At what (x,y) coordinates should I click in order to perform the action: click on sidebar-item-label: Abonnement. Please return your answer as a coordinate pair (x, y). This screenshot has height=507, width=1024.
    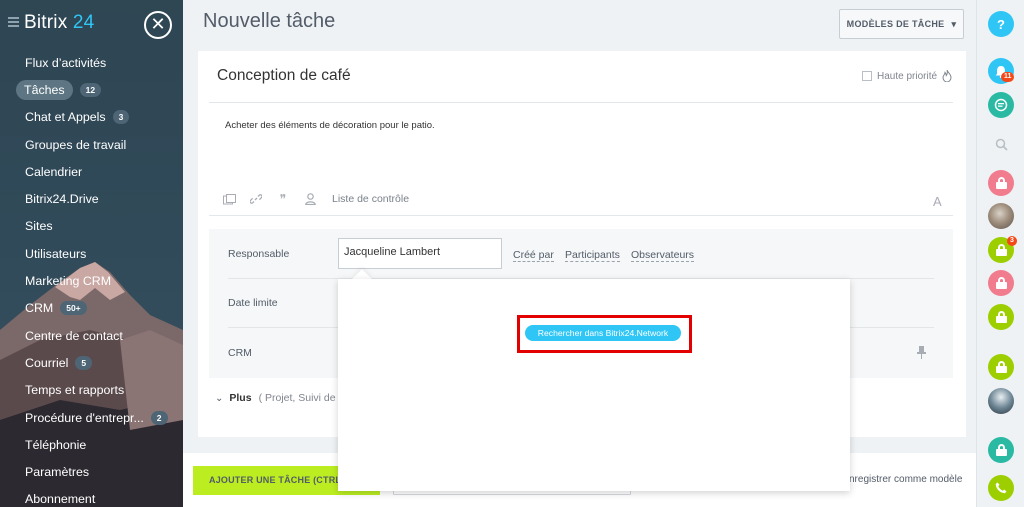
    Looking at the image, I should click on (60, 499).